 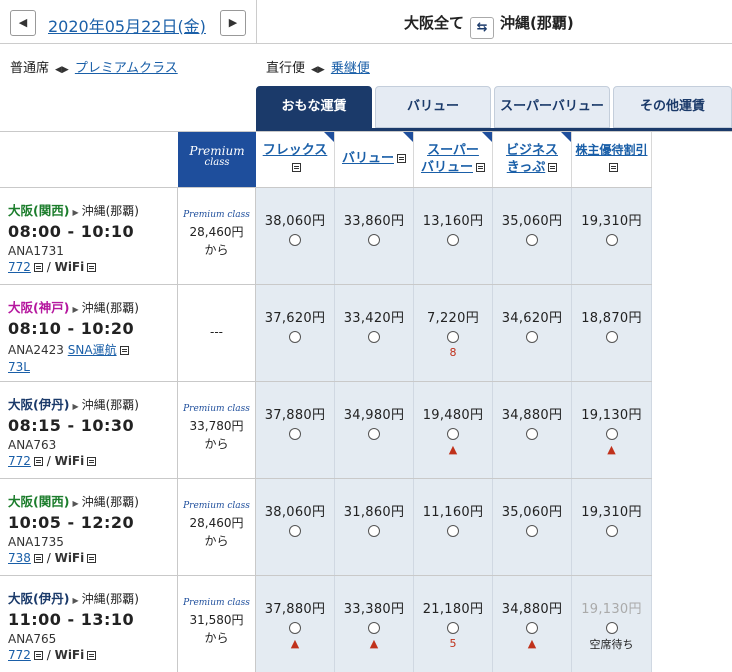 I want to click on tab-value: バリュー, so click(x=433, y=107).